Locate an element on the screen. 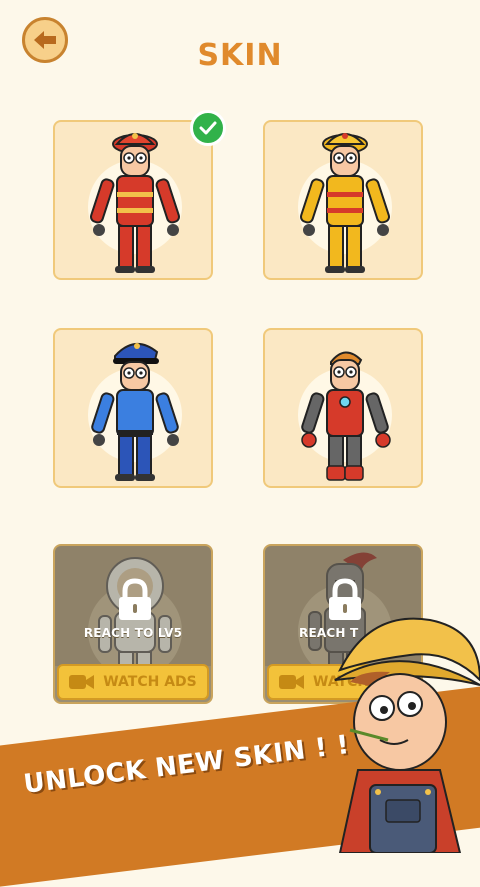 The image size is (480, 887). watch-ads-label: WATCH ADS is located at coordinates (150, 682).